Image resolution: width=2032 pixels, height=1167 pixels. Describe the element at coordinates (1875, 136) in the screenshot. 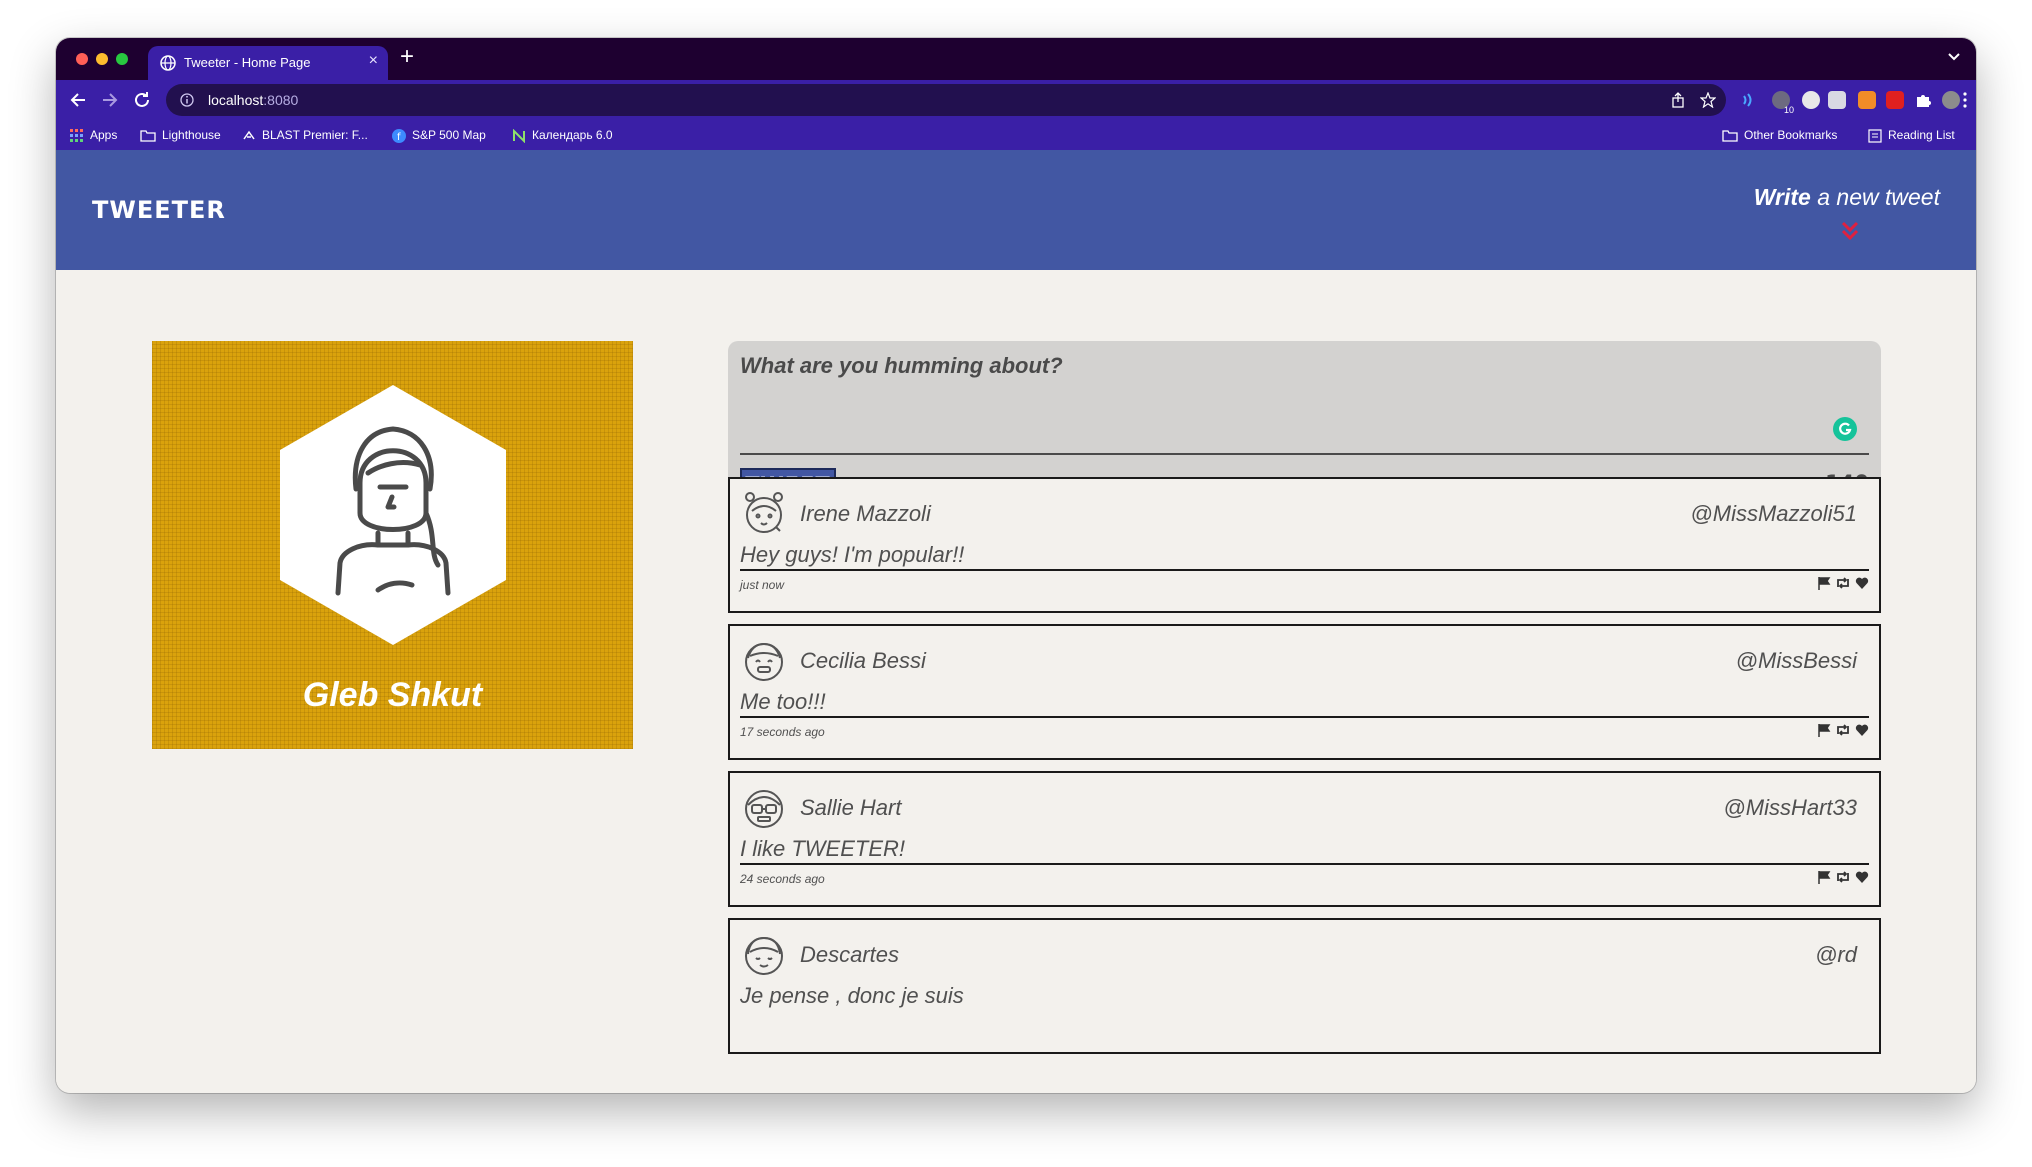

I see `reading-list-icon` at that location.